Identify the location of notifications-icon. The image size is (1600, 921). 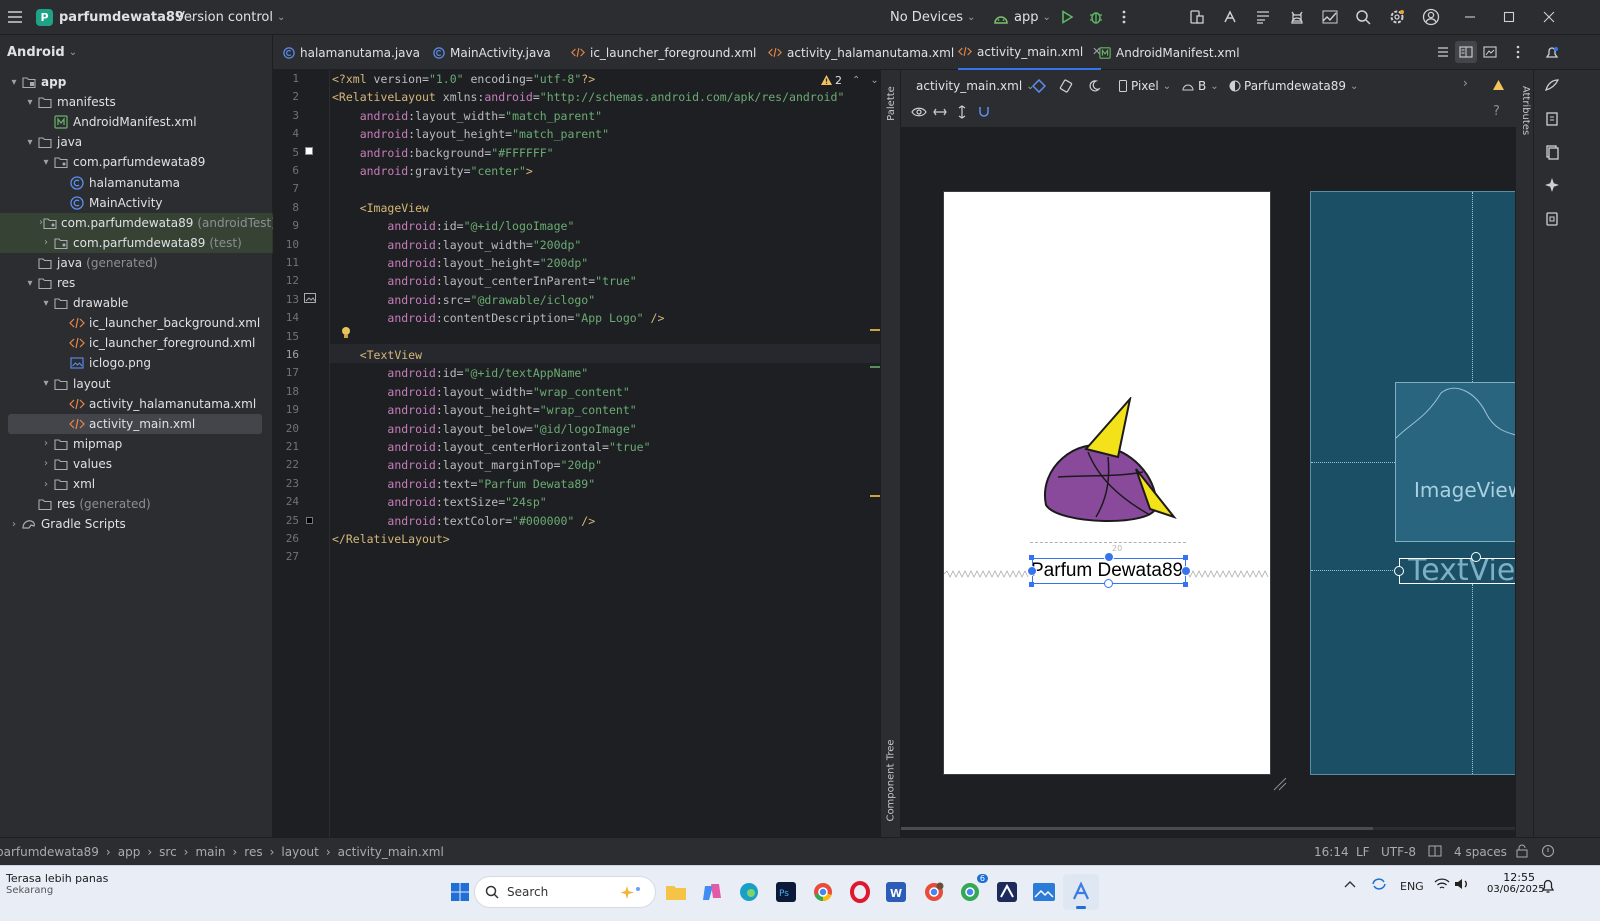
(1552, 53).